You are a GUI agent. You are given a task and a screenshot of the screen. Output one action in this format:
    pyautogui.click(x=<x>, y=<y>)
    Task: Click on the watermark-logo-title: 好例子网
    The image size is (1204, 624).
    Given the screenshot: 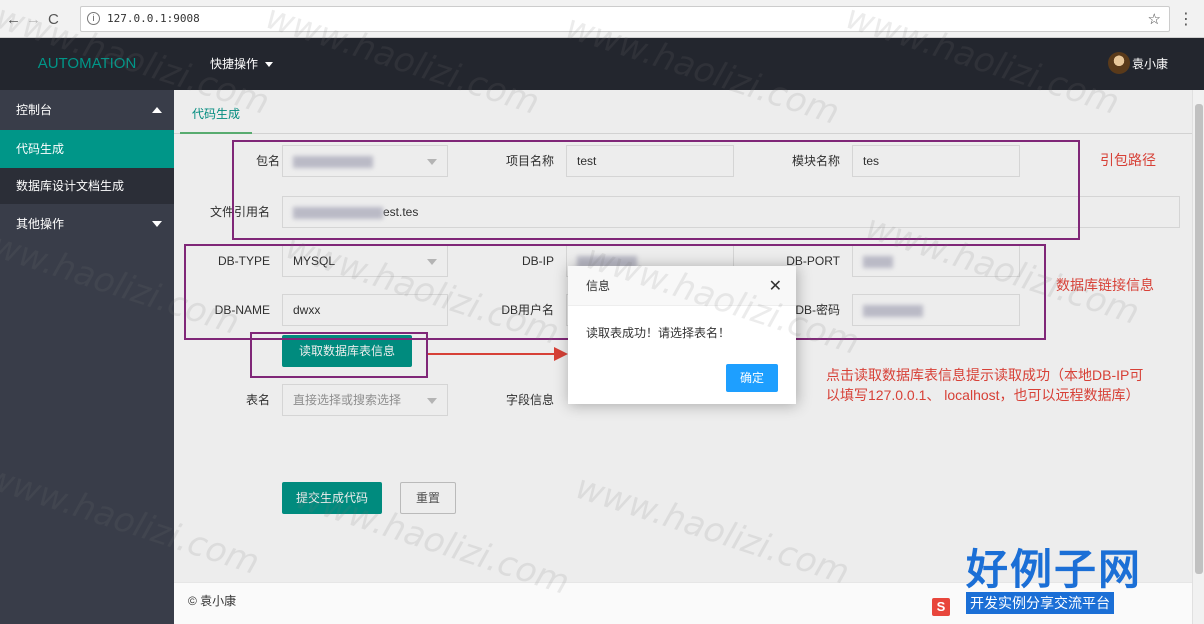 What is the action you would take?
    pyautogui.click(x=1054, y=569)
    